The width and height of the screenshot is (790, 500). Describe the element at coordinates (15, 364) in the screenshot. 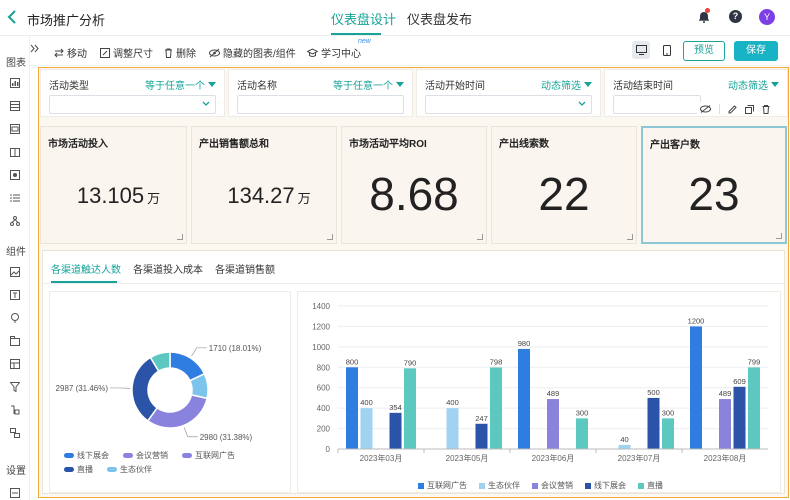

I see `layout-icon` at that location.